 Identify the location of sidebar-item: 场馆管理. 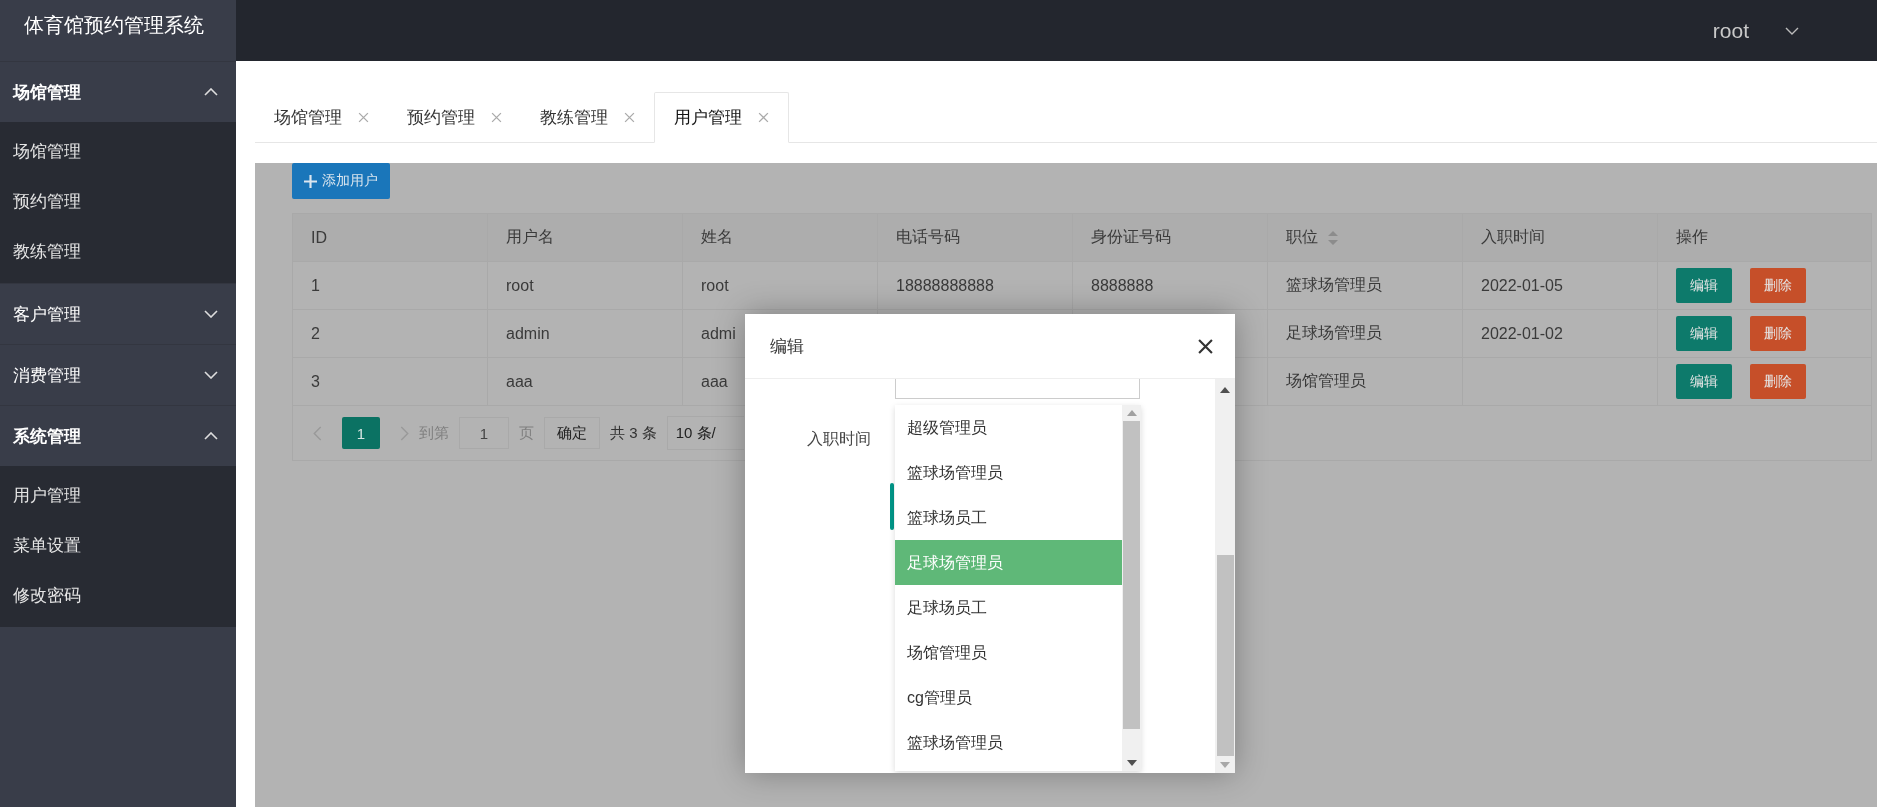
(118, 152).